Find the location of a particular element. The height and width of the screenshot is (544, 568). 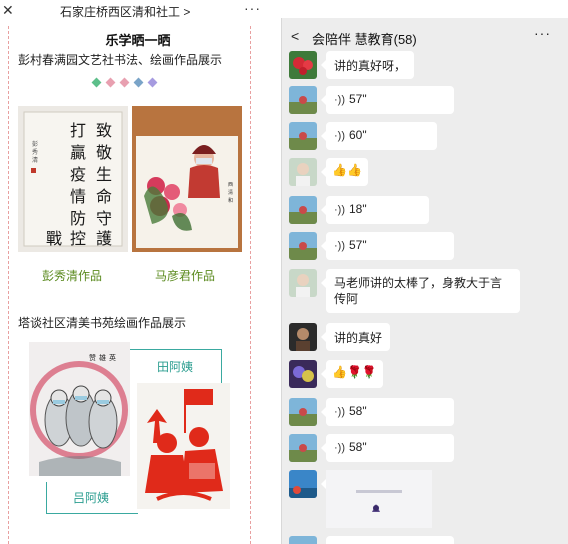

painting-svg: 西清和 is located at coordinates (187, 179).